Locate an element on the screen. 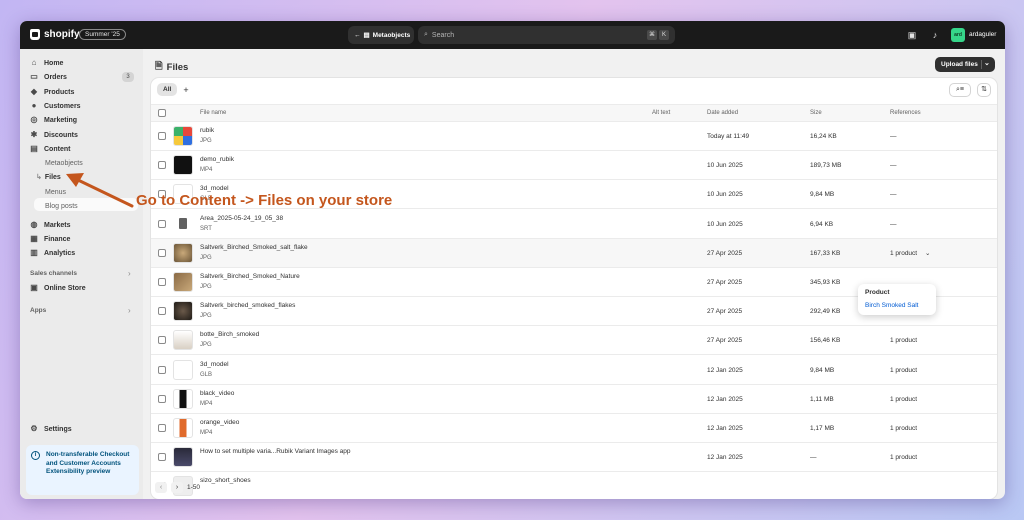 Image resolution: width=1024 pixels, height=520 pixels. annotation-text: Go to Content -> Files on your store is located at coordinates (264, 200).